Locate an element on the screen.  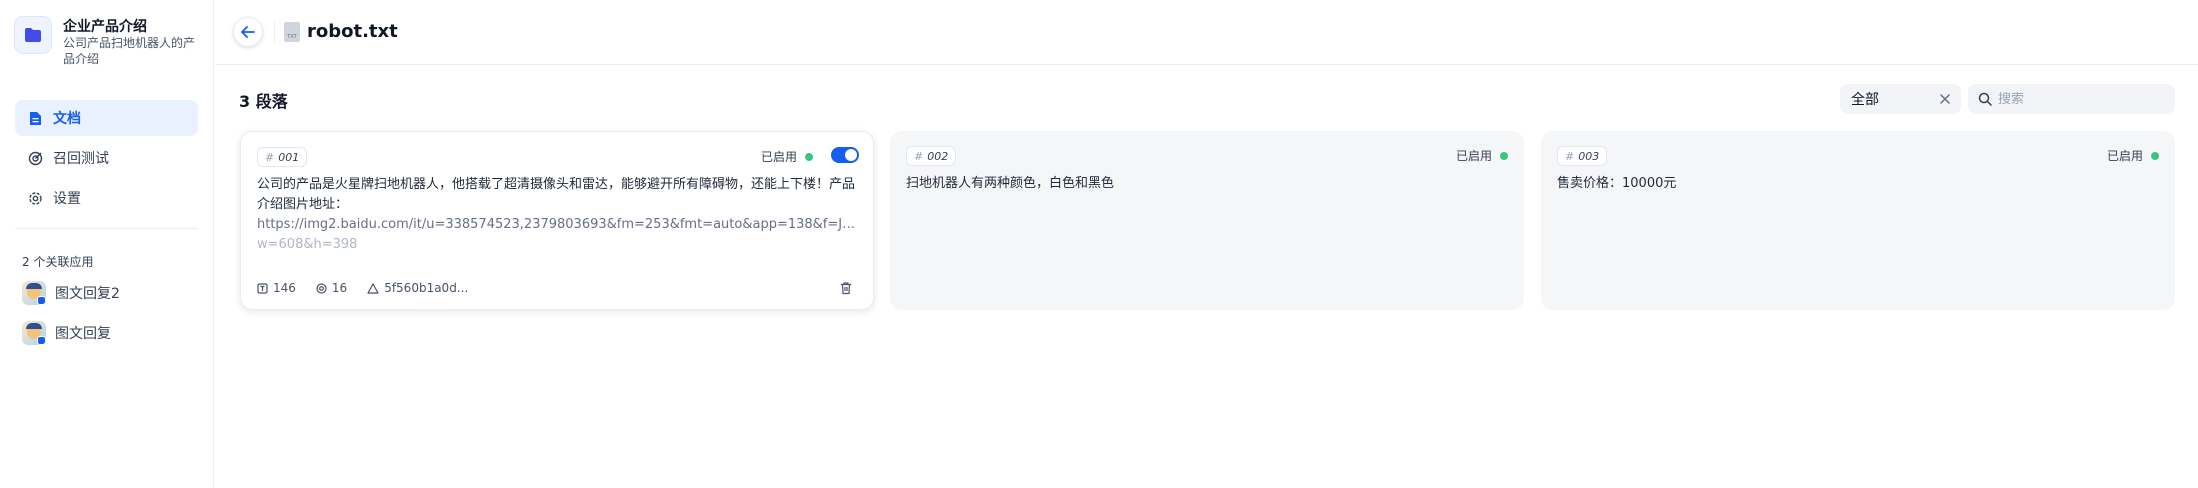
folder-icon is located at coordinates (33, 35).